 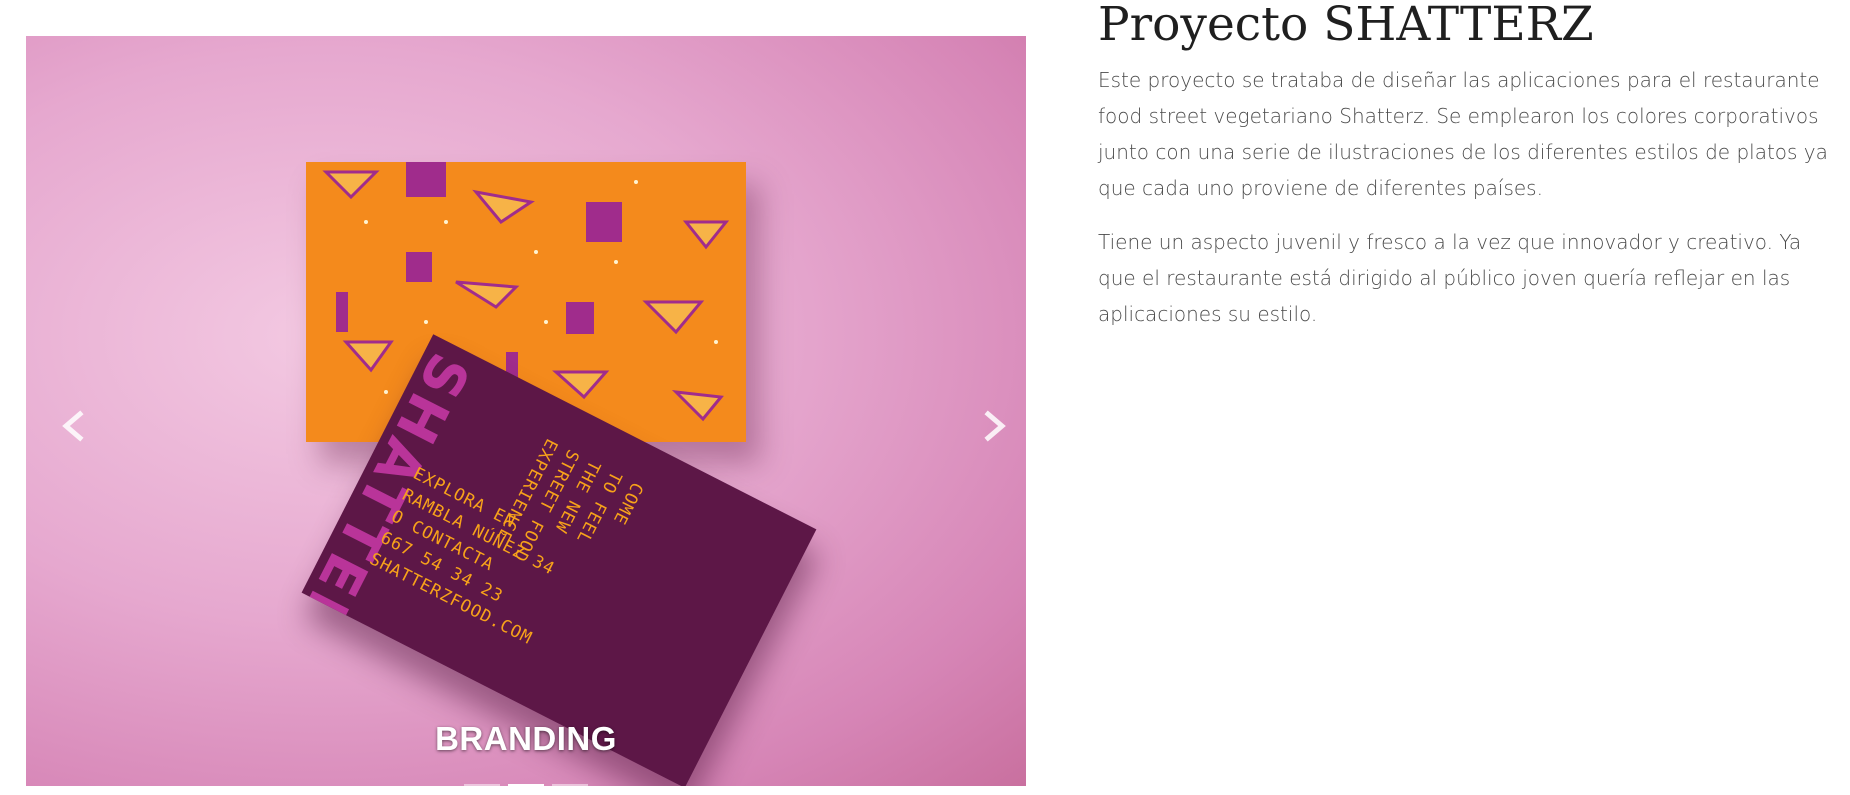 I want to click on carousel-prev-button, so click(x=74, y=426).